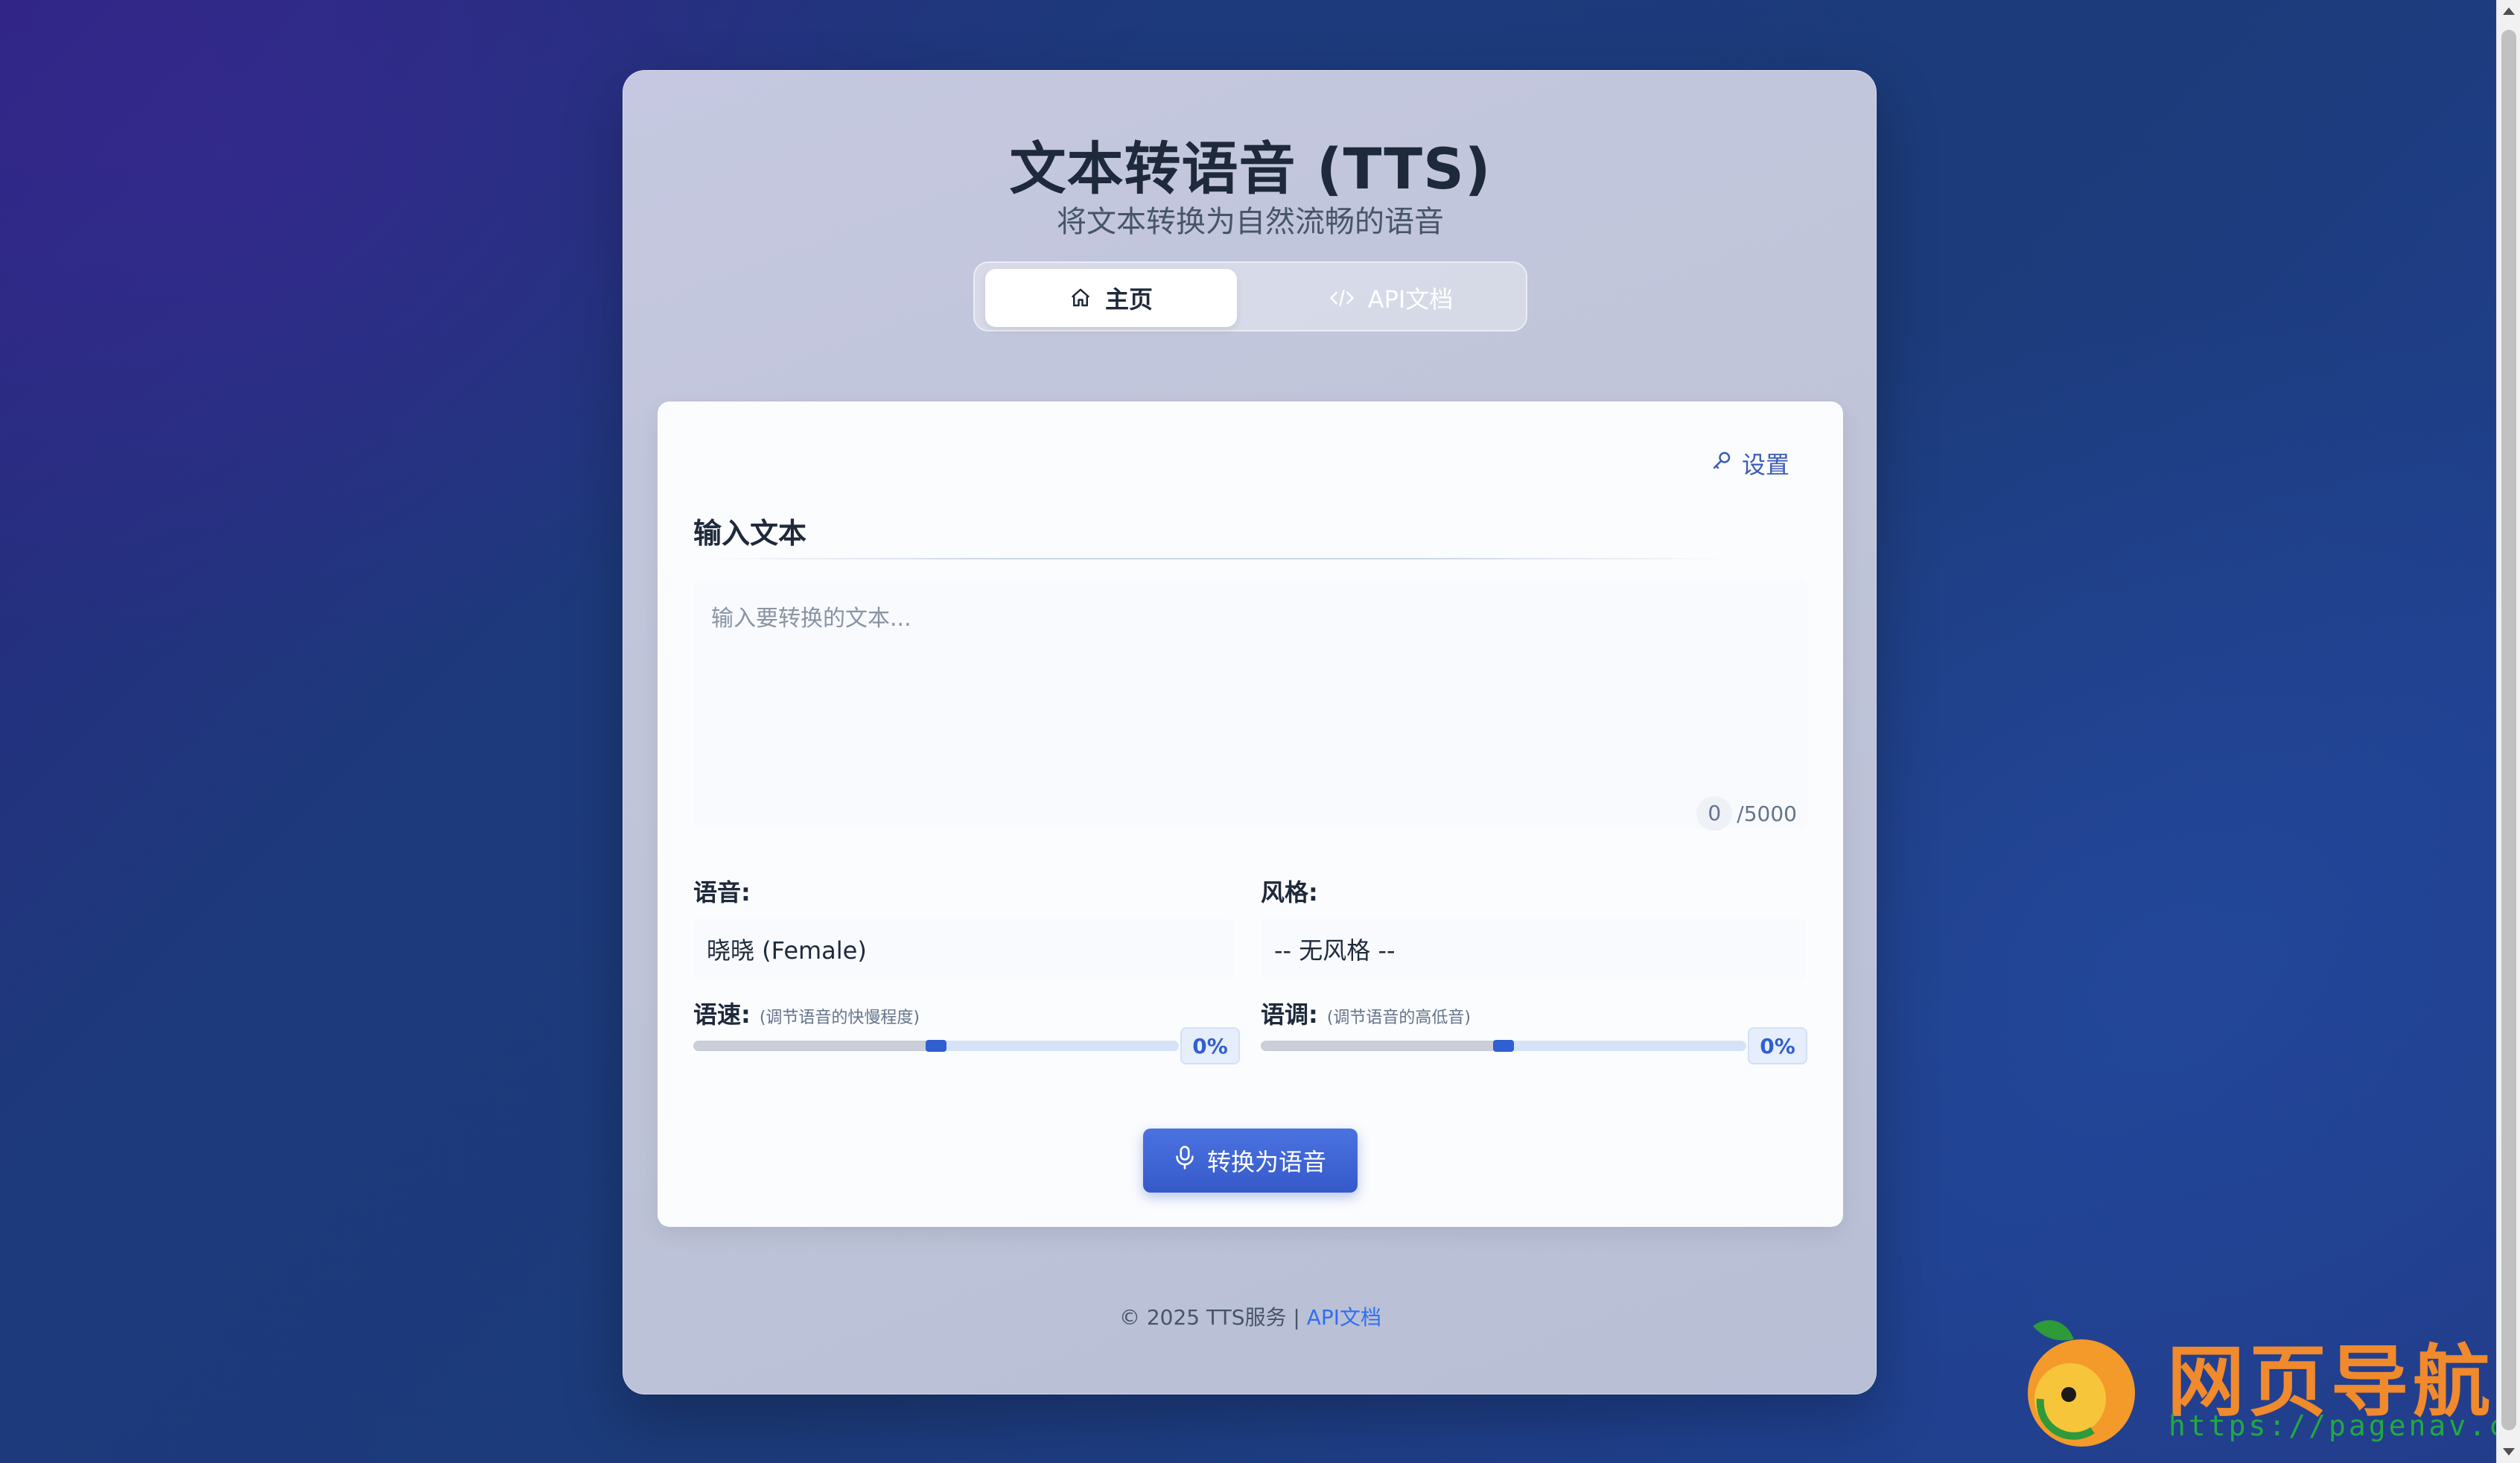 This screenshot has height=1463, width=2520. I want to click on text-input, so click(1250, 704).